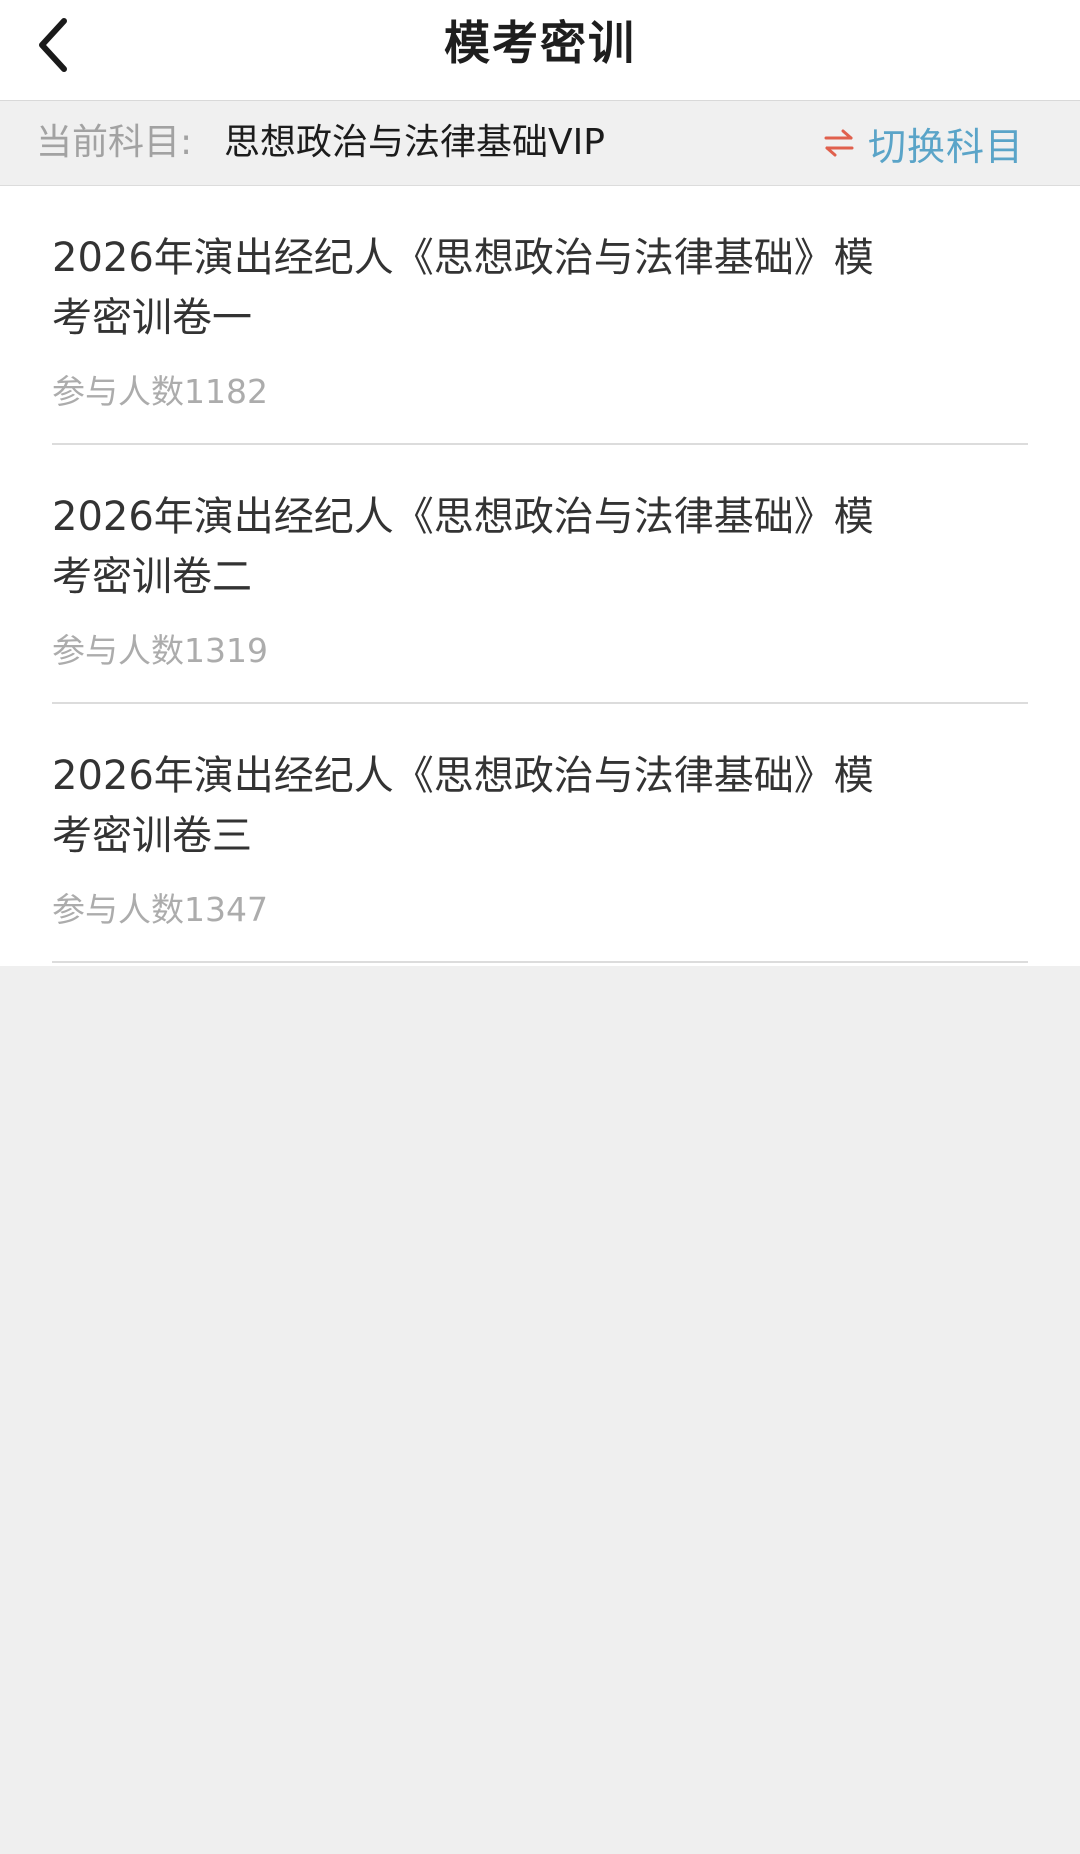 This screenshot has width=1080, height=1854. I want to click on exam-list-item: 2026年演出经纪人《思想政治与法律基础》模 考密训卷三 参与人数1347, so click(540, 833).